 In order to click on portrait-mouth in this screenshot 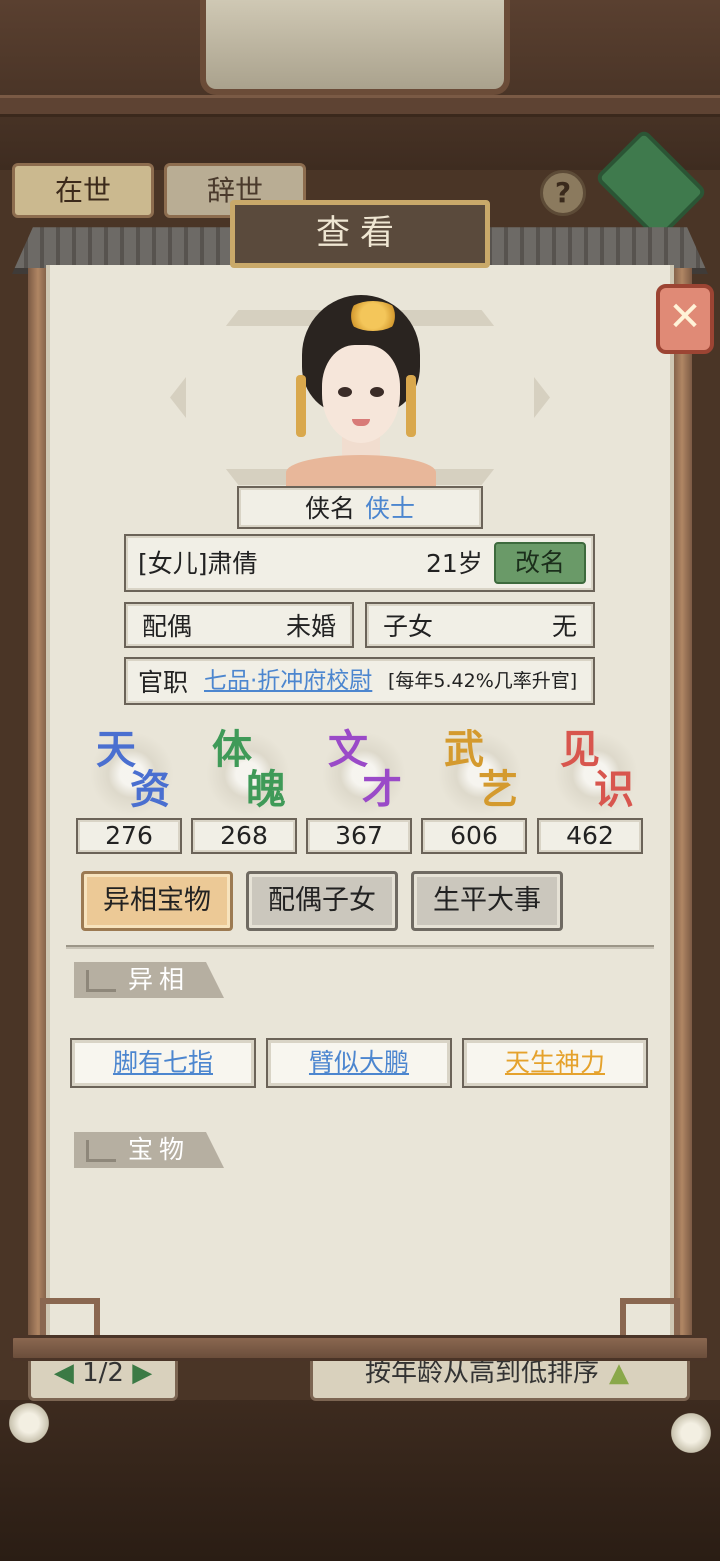, I will do `click(361, 422)`.